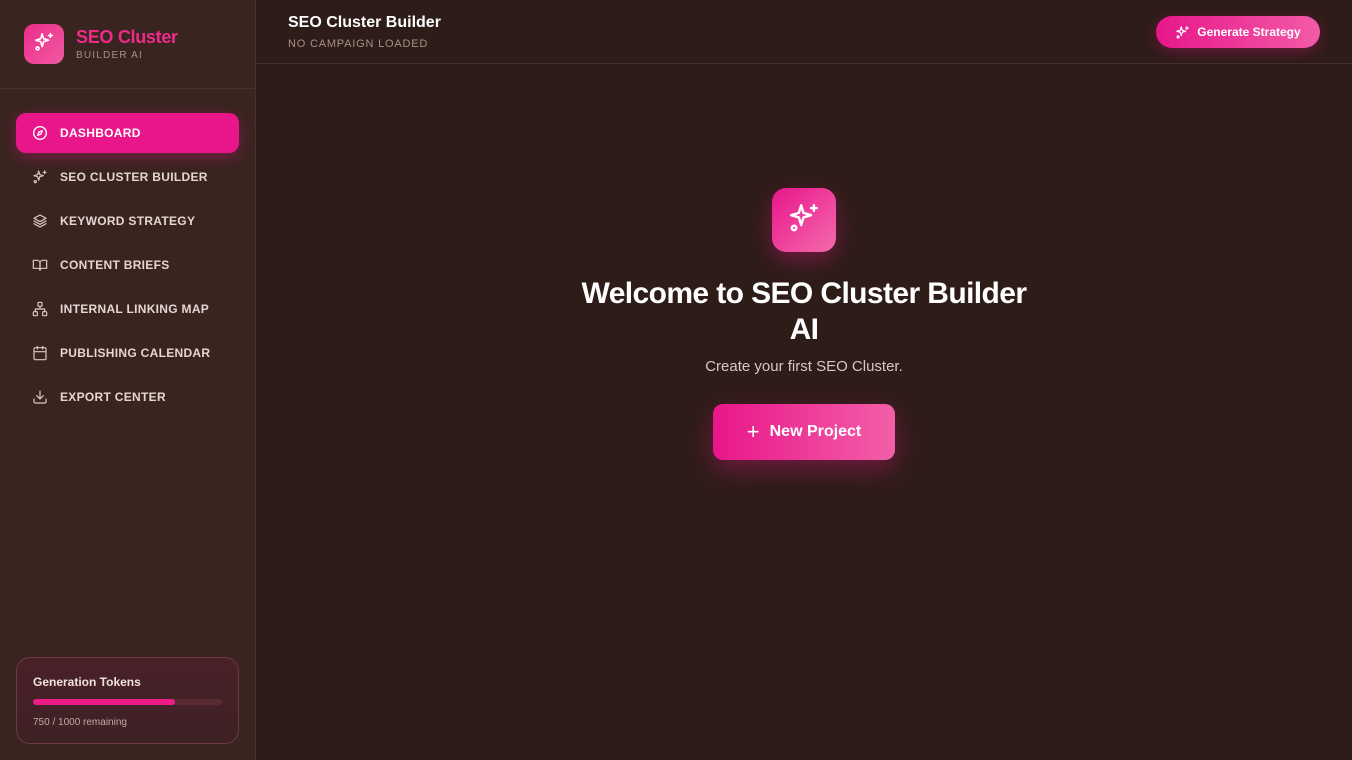 This screenshot has height=760, width=1352. What do you see at coordinates (104, 702) in the screenshot?
I see `tokens-progress-fill` at bounding box center [104, 702].